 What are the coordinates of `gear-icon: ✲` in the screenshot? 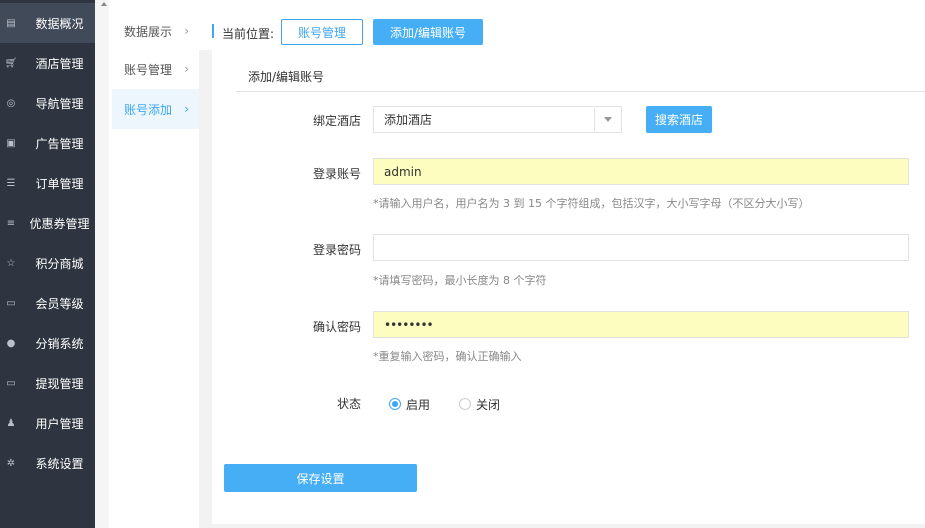 It's located at (11, 463).